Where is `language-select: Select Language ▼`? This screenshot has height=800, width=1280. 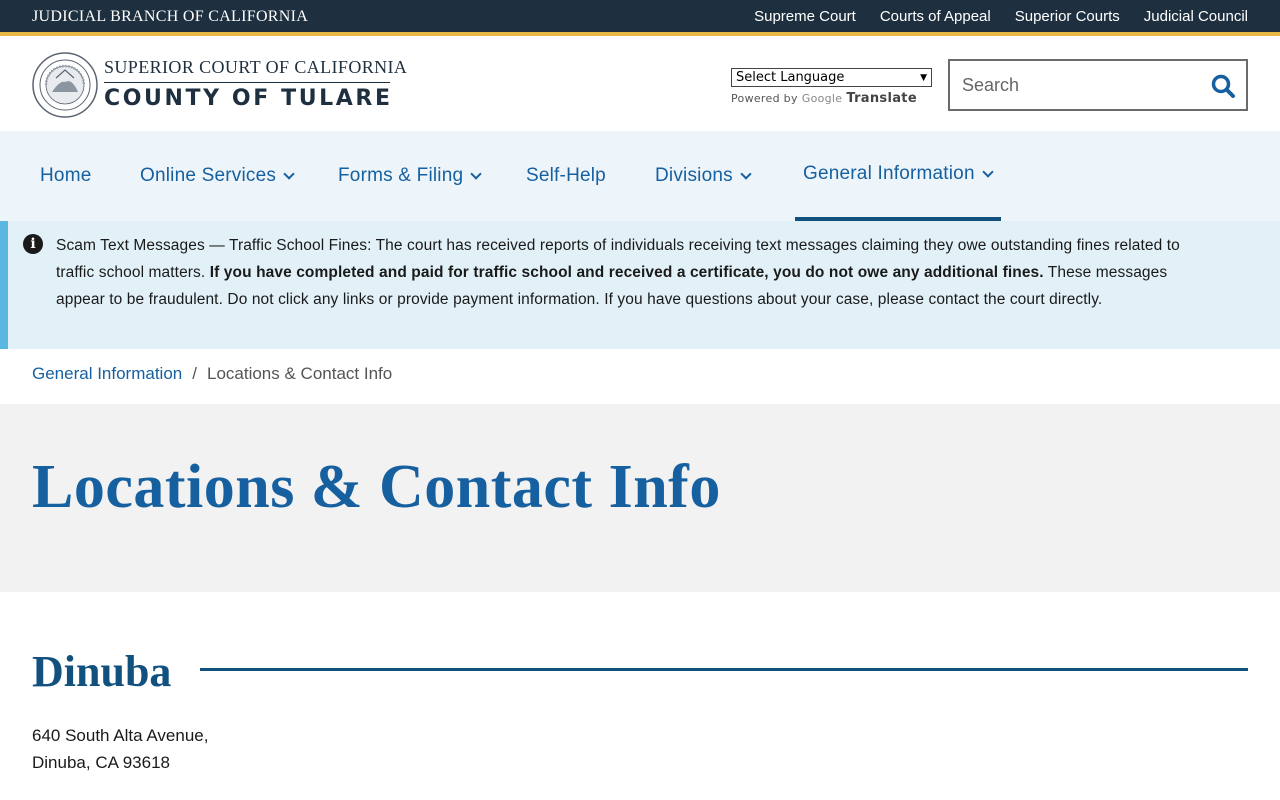
language-select: Select Language ▼ is located at coordinates (831, 77).